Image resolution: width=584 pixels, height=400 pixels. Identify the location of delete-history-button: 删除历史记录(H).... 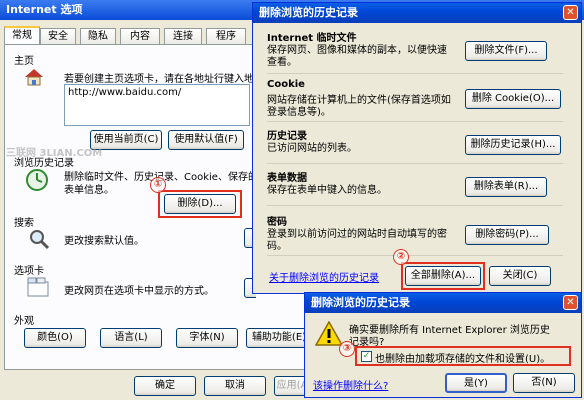
(513, 145).